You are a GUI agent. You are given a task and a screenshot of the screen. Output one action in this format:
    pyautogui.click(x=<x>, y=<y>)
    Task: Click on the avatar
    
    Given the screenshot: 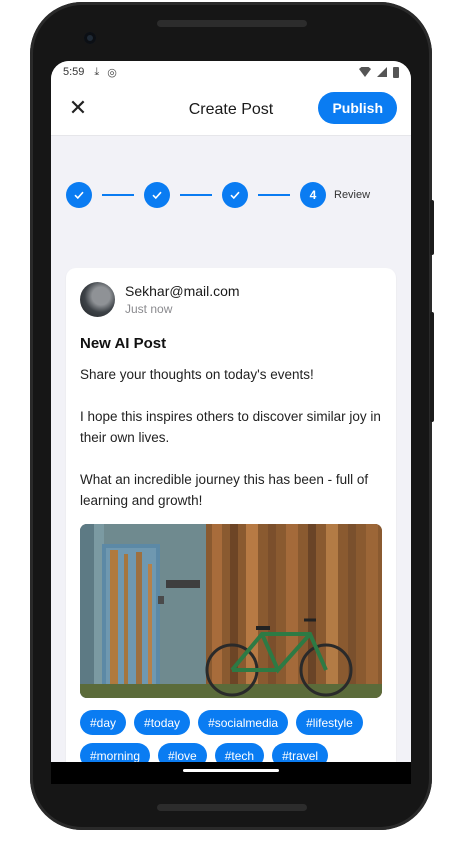 What is the action you would take?
    pyautogui.click(x=97, y=299)
    